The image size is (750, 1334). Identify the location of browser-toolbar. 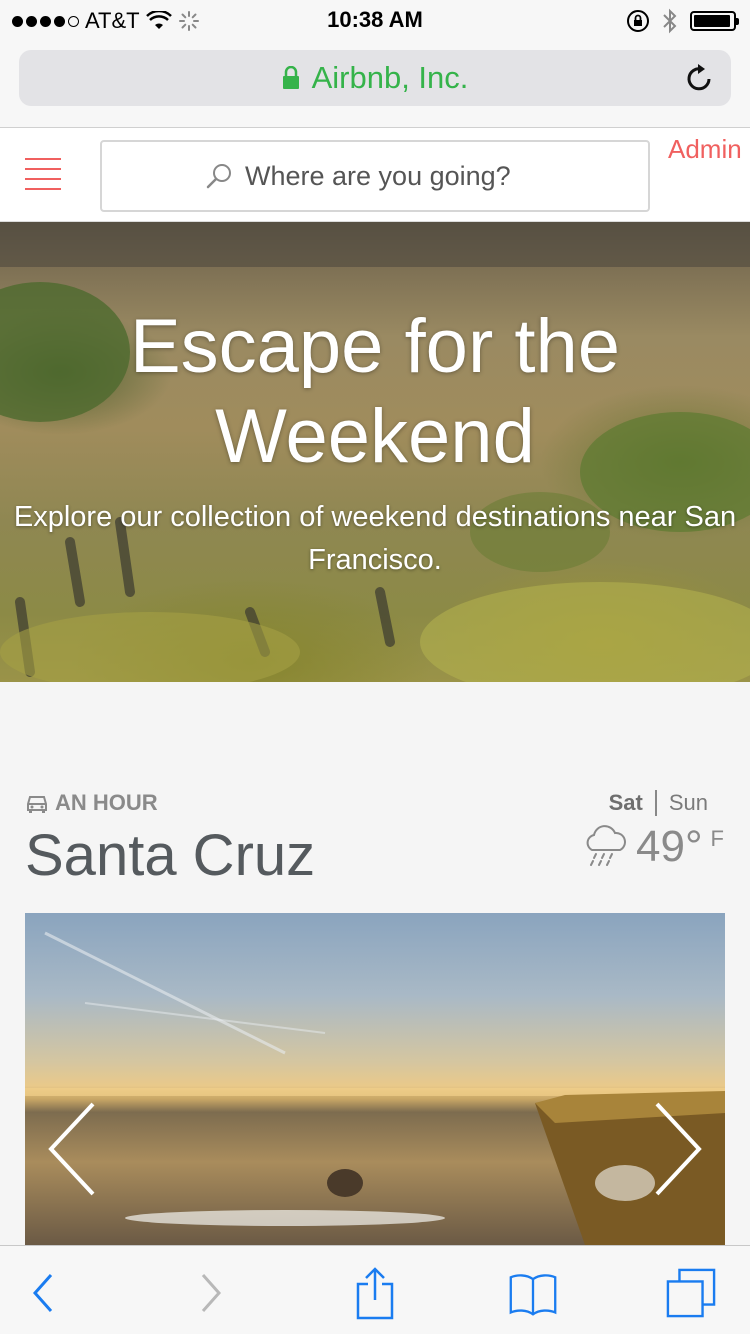
(375, 1289).